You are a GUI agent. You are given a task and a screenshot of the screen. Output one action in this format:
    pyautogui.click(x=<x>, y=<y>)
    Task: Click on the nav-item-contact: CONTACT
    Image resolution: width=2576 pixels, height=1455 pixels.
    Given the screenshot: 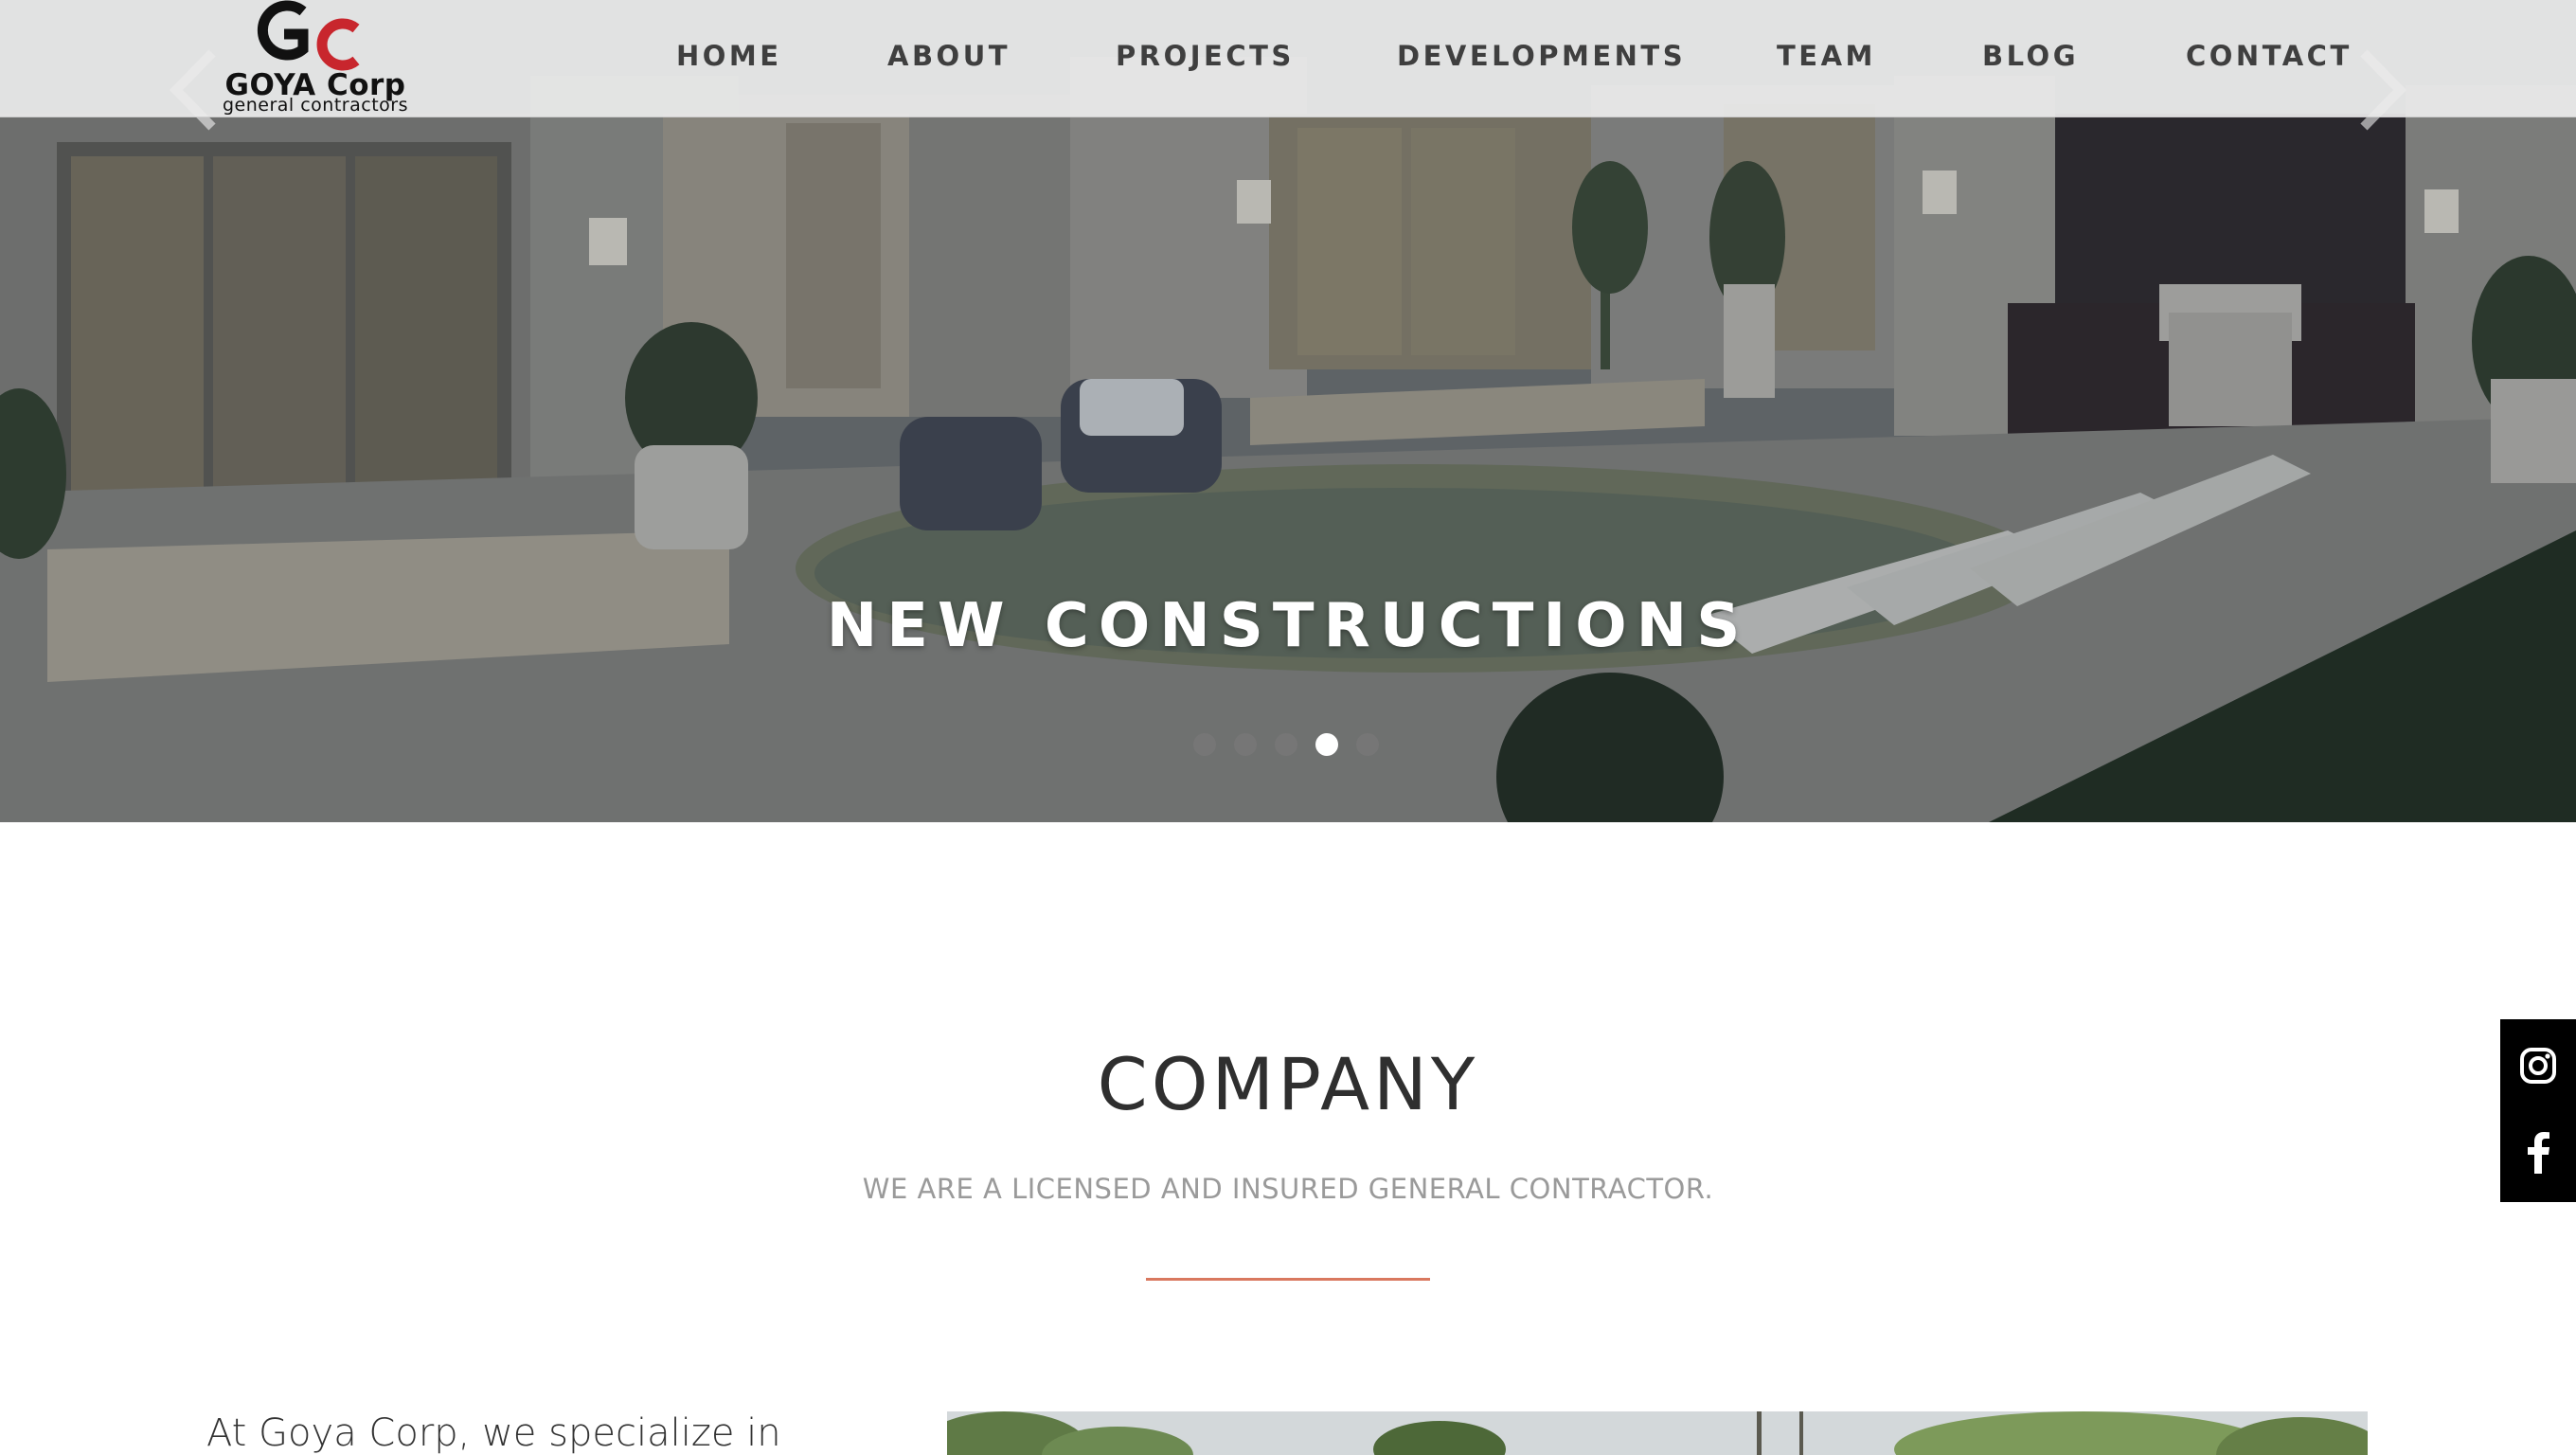 What is the action you would take?
    pyautogui.click(x=2269, y=56)
    